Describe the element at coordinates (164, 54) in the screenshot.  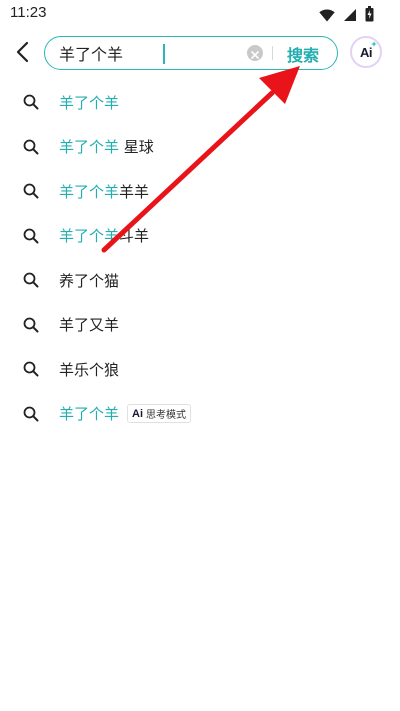
I see `text-cursor` at that location.